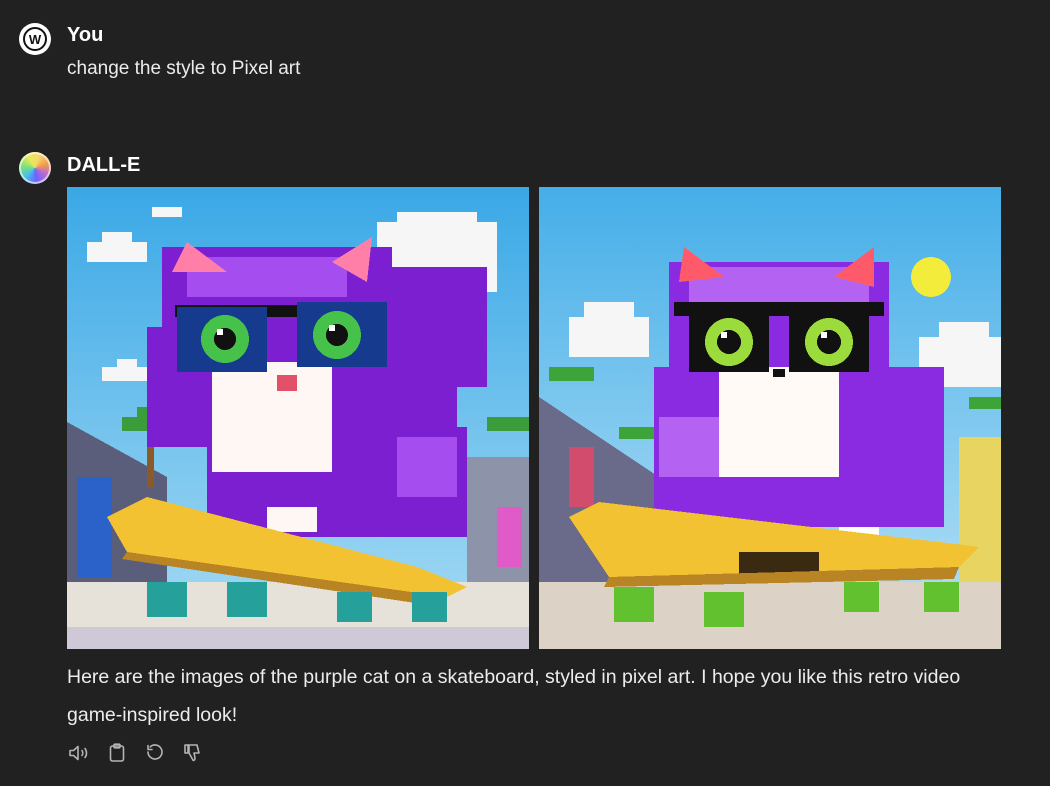 Image resolution: width=1050 pixels, height=786 pixels. Describe the element at coordinates (85, 35) in the screenshot. I see `user-name: You` at that location.